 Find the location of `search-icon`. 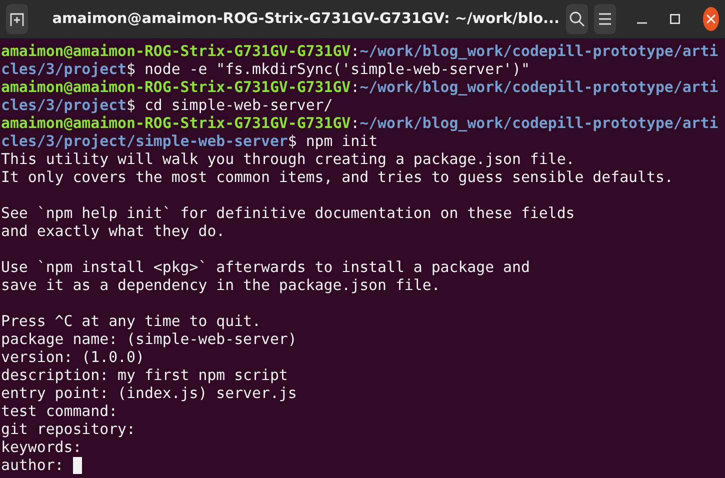

search-icon is located at coordinates (576, 19).